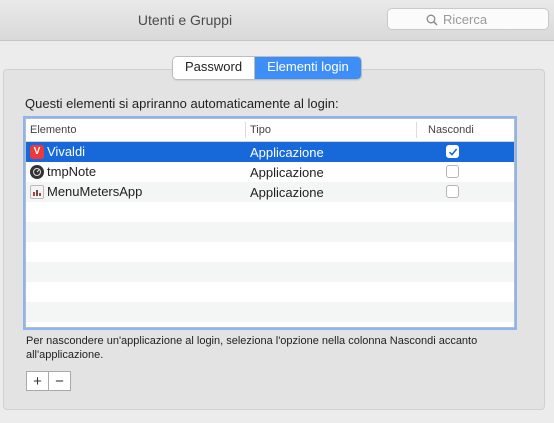  What do you see at coordinates (37, 191) in the screenshot?
I see `menumeters-icon` at bounding box center [37, 191].